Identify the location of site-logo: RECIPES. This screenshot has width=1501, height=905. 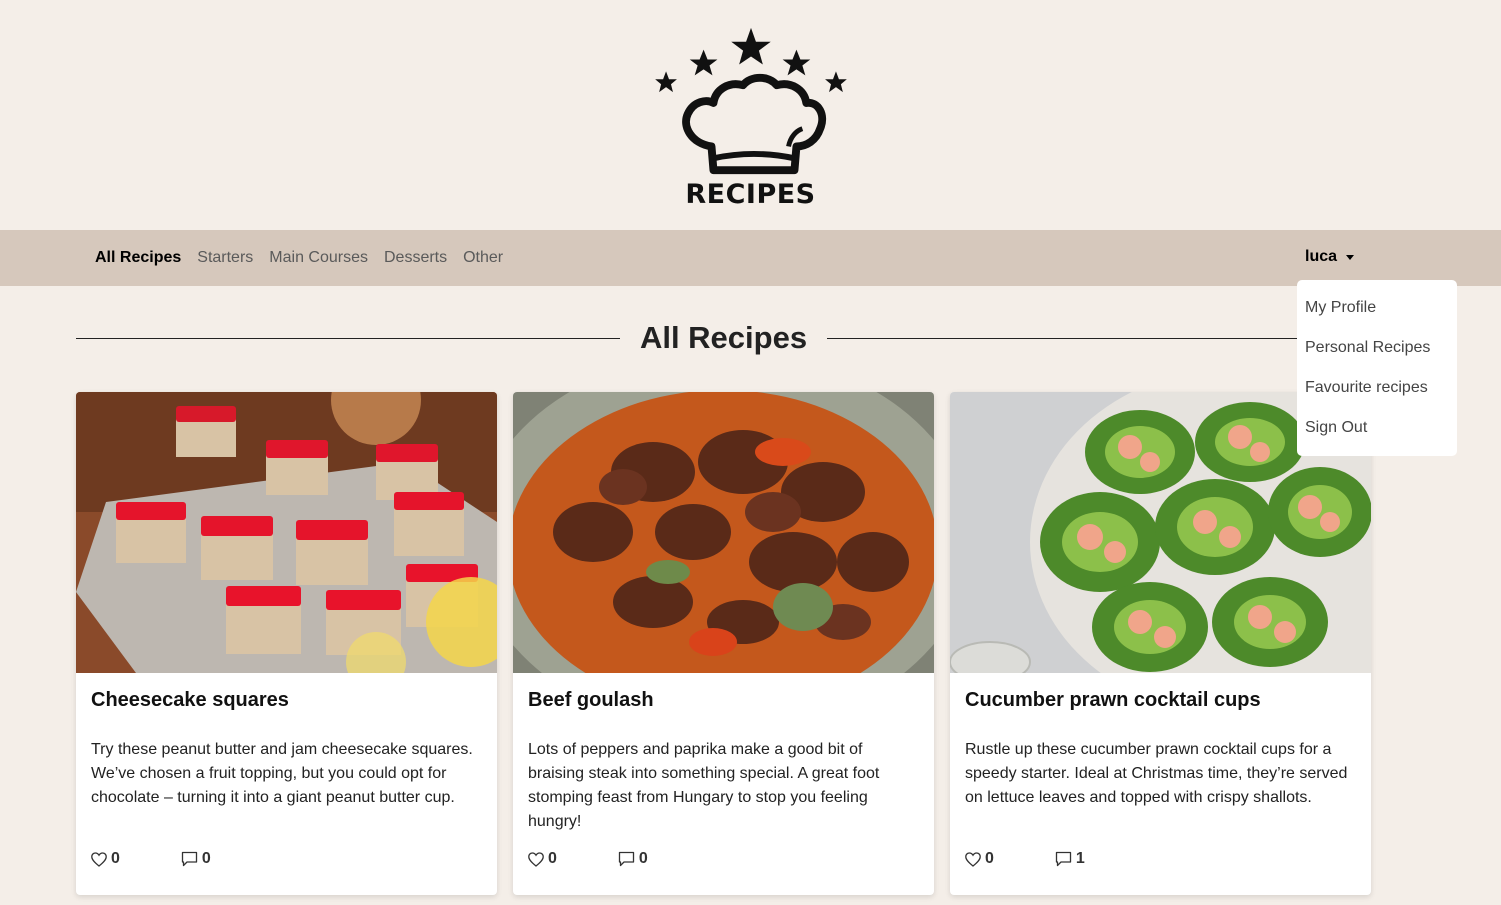
(751, 115).